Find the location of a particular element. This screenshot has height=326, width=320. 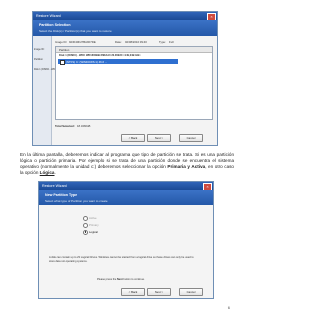

paragraph-bold-option: Primaria y Activa is located at coordinates (186, 166).